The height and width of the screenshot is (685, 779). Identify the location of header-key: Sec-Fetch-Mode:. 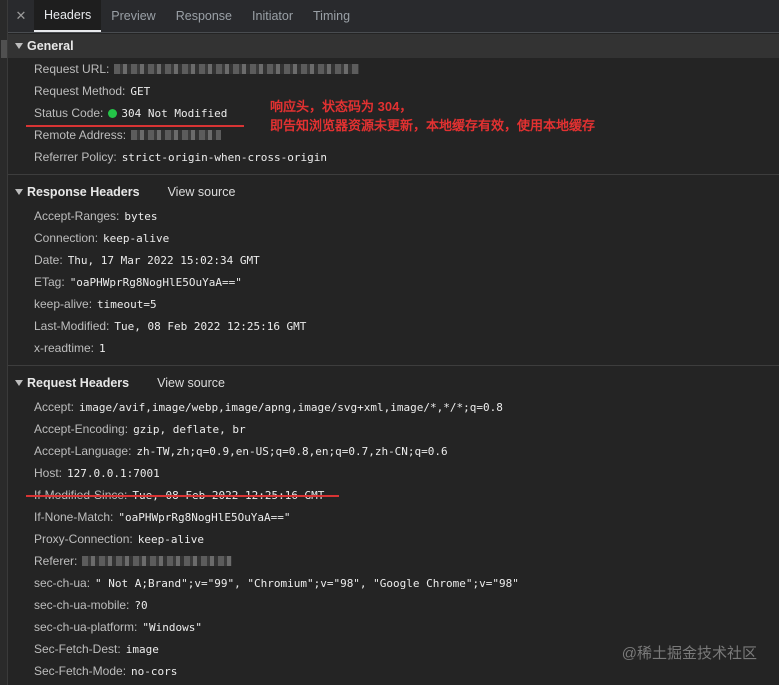
(80, 671).